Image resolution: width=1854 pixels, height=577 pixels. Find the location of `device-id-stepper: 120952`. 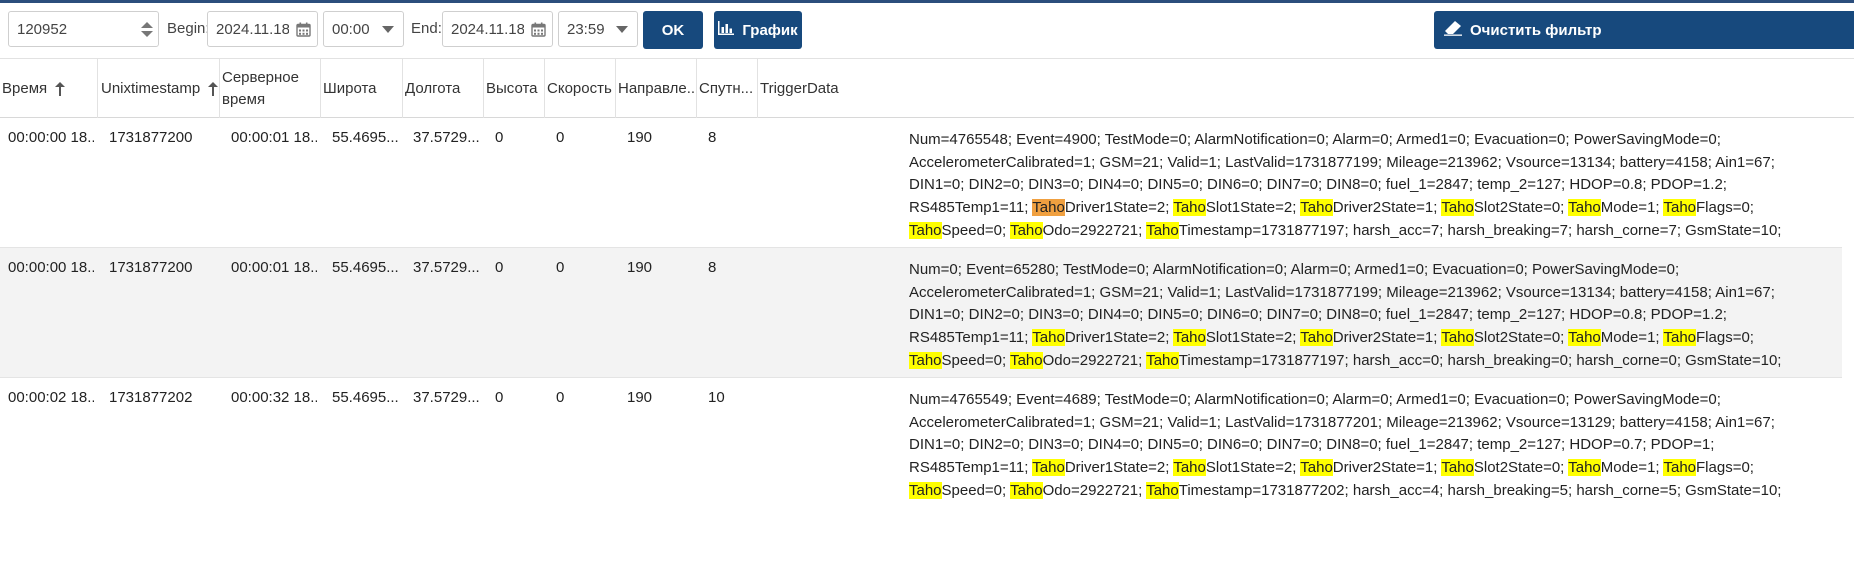

device-id-stepper: 120952 is located at coordinates (83, 29).